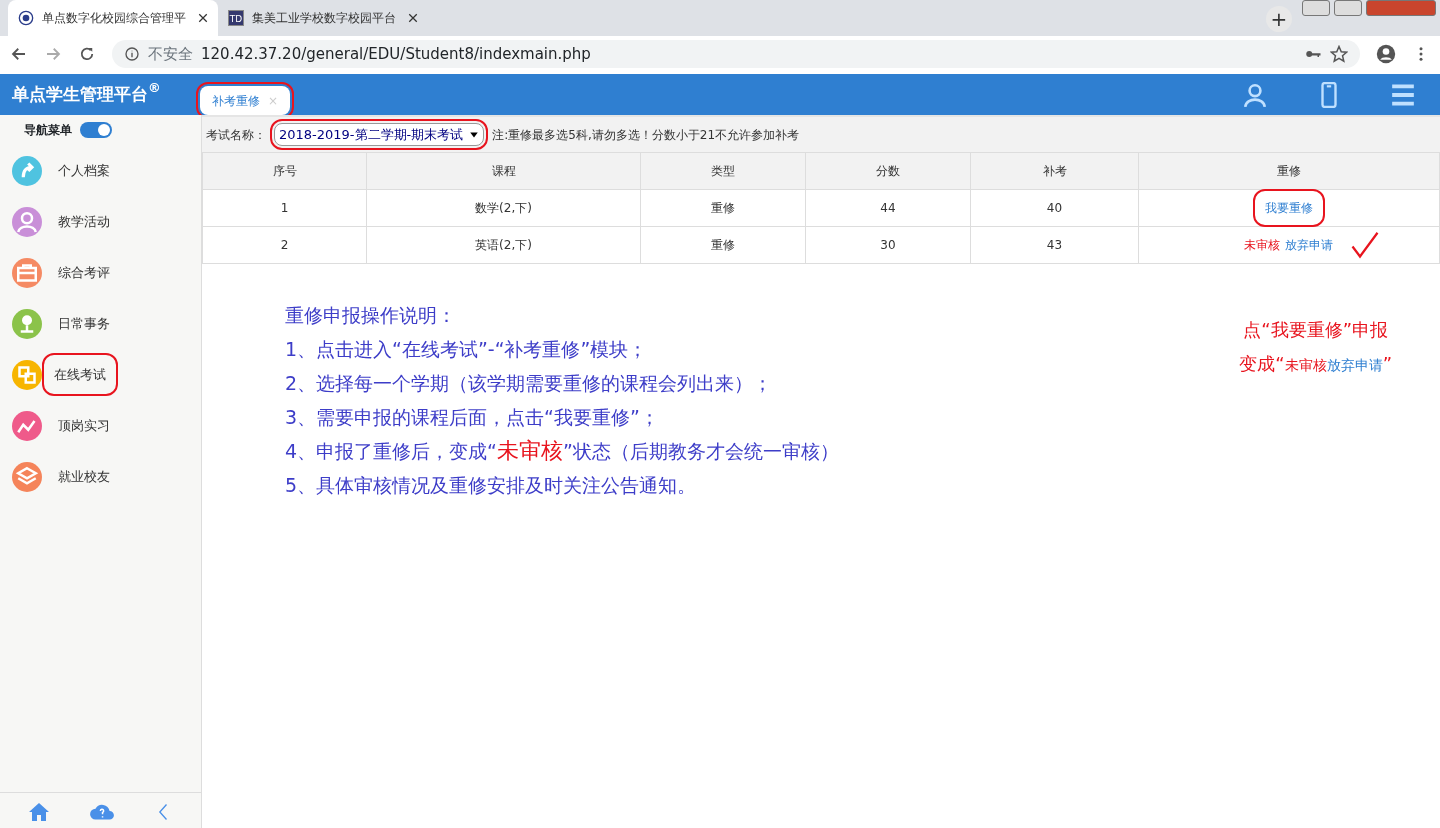 The height and width of the screenshot is (828, 1440). I want to click on instruction-line: 1、点击进入“在线考试”-“补考重修”模块；, so click(466, 349).